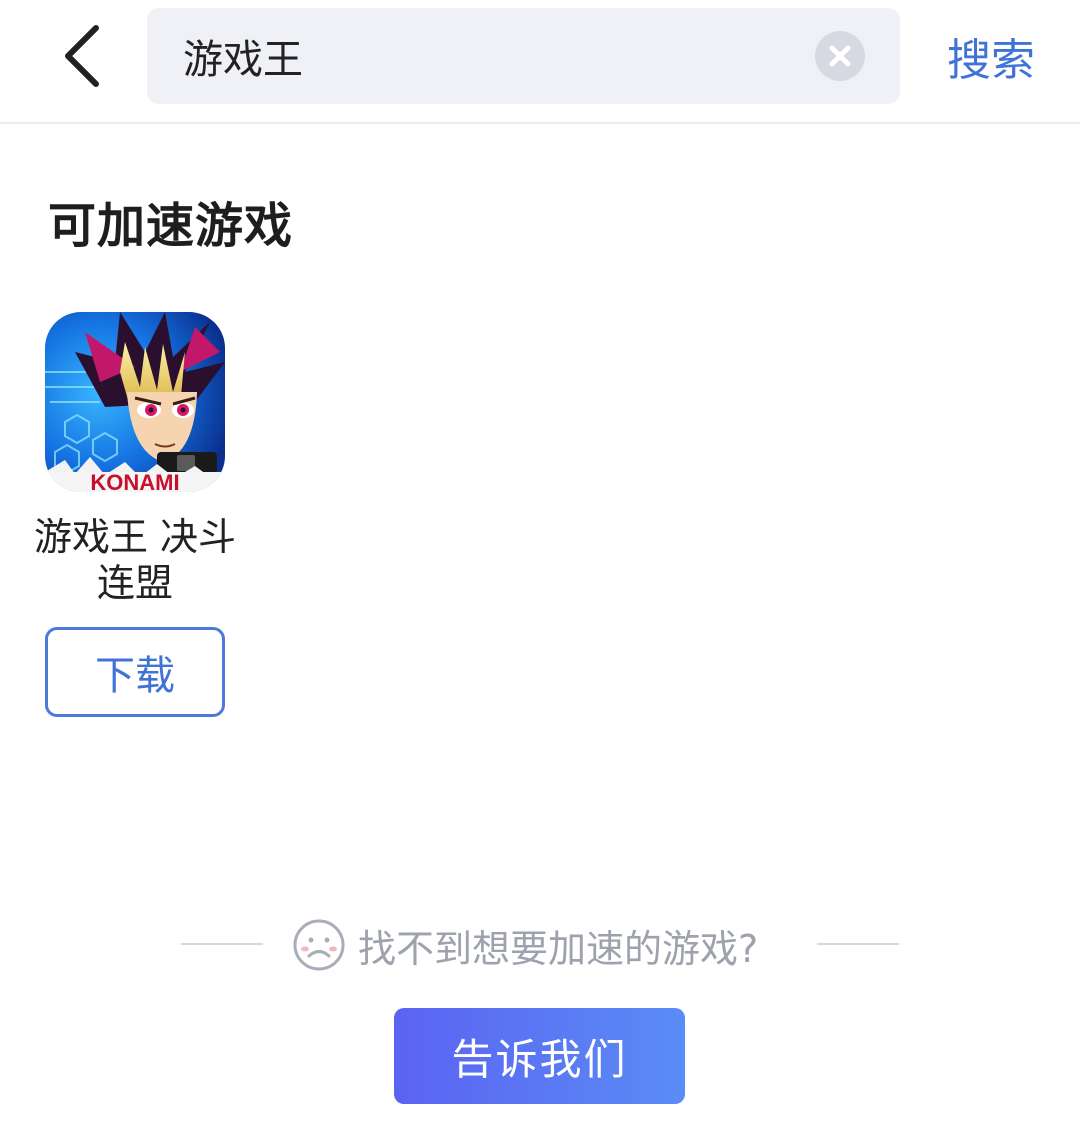 This screenshot has height=1133, width=1080. I want to click on game-icon: KONAMI, so click(135, 402).